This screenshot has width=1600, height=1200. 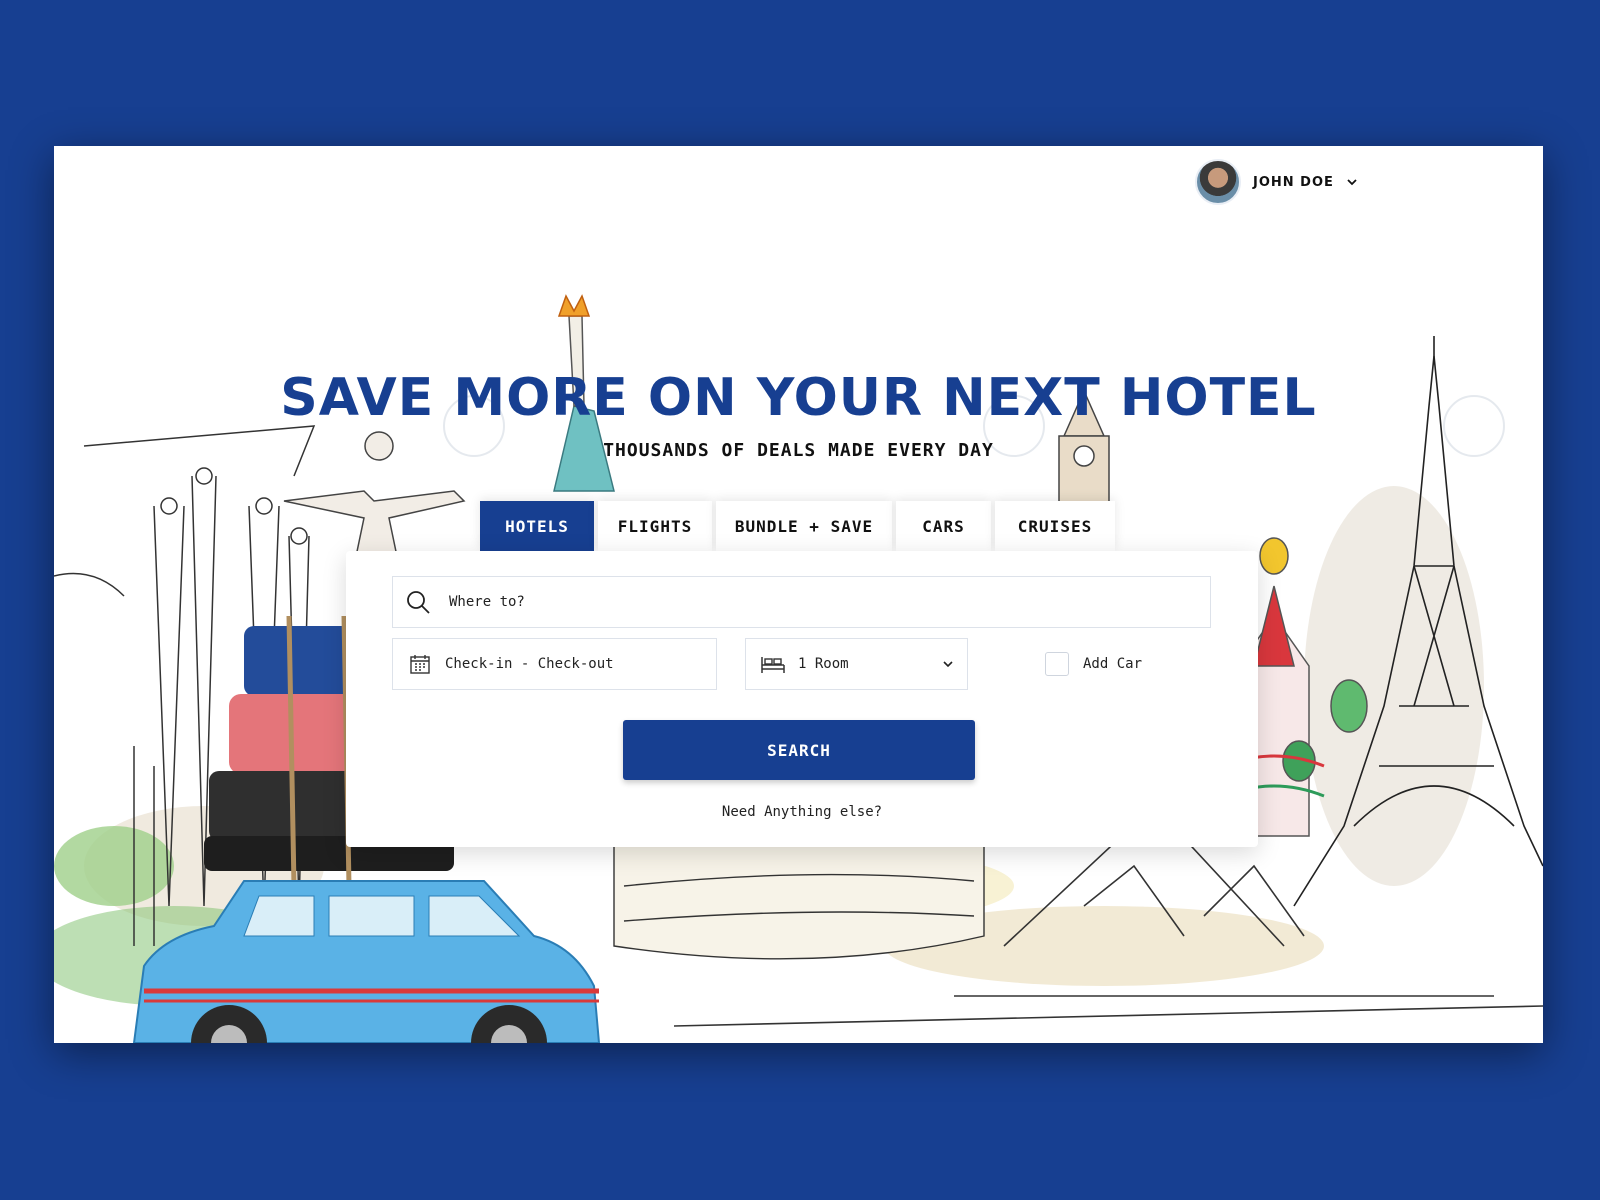 I want to click on add-car-label: Add Car, so click(x=1113, y=664).